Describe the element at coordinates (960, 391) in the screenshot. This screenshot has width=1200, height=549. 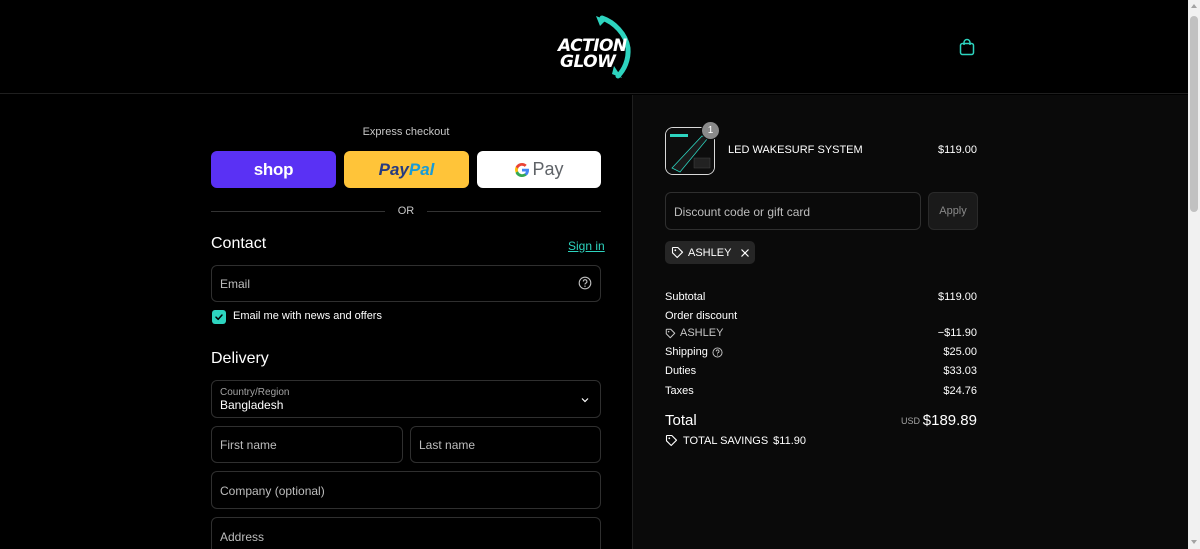
I see `taxes-value: $24.76` at that location.